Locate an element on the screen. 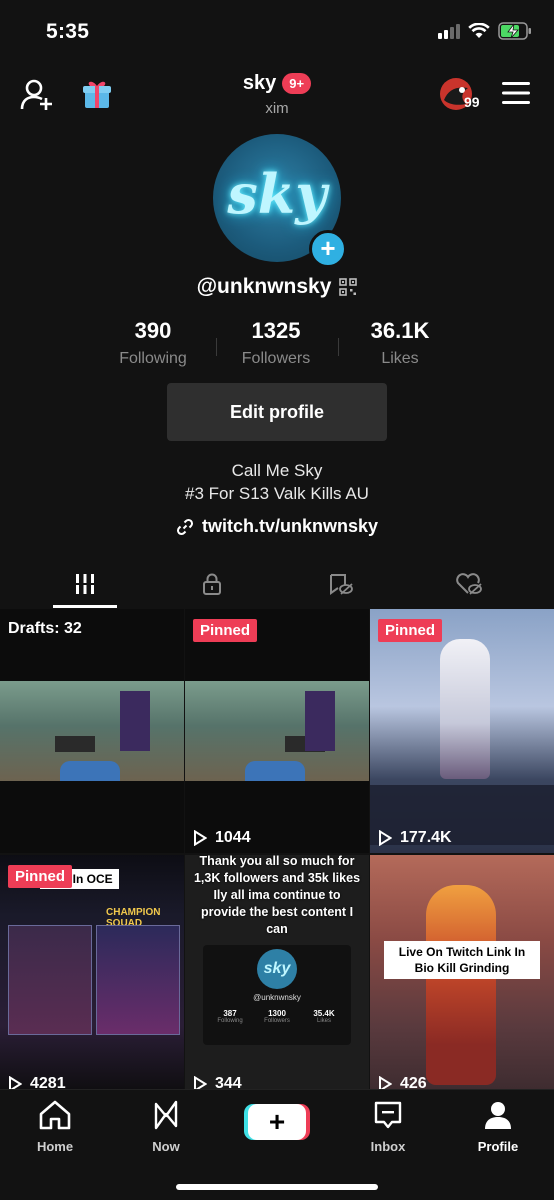 The image size is (554, 1200). link-text: twitch.tv/unknwnsky is located at coordinates (290, 526).